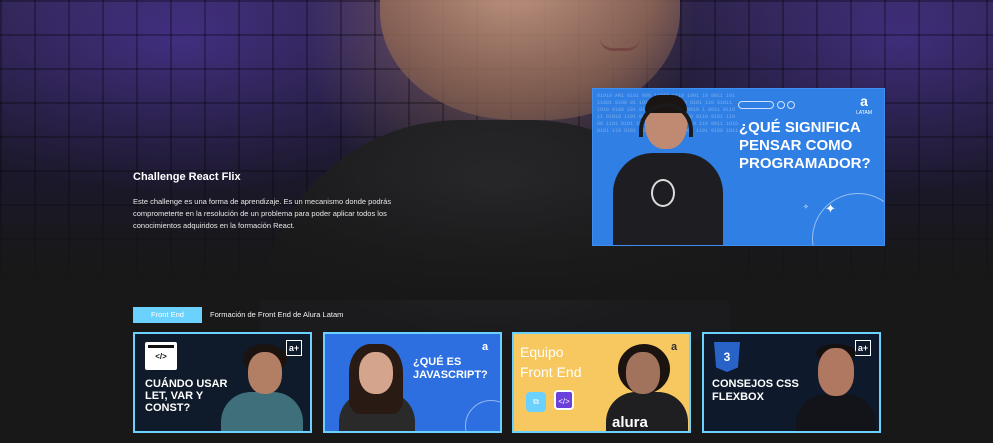  What do you see at coordinates (830, 208) in the screenshot?
I see `satellite-icon: ✦` at bounding box center [830, 208].